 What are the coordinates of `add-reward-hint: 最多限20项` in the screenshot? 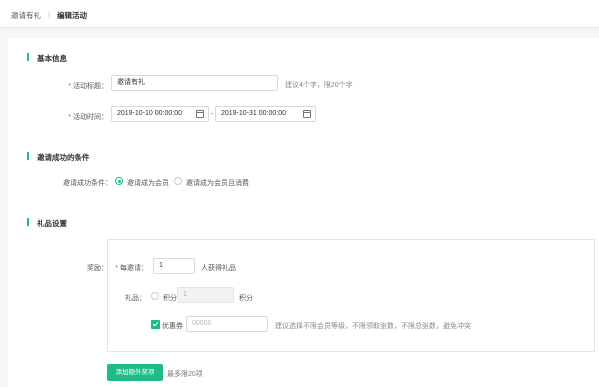 It's located at (185, 374).